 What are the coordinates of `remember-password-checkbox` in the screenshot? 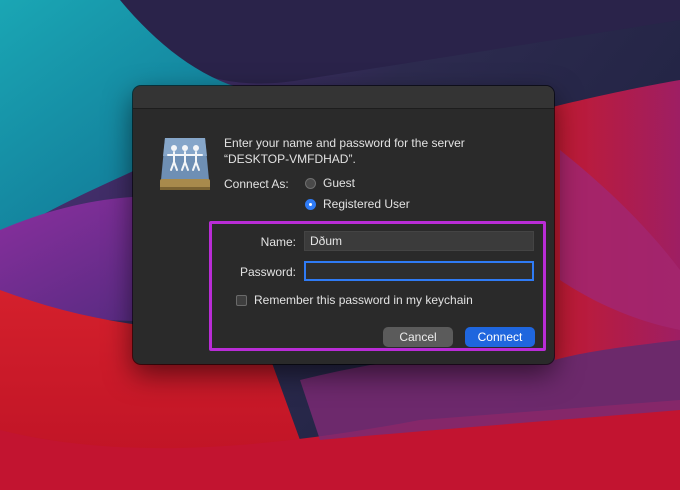 It's located at (241, 300).